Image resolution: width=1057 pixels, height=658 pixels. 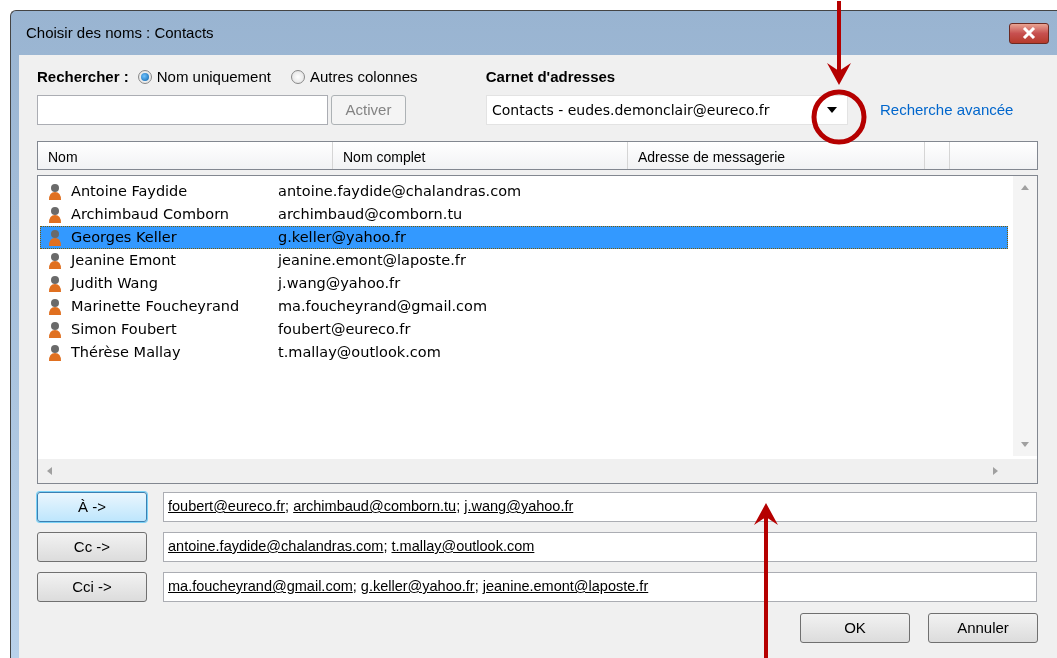 I want to click on close-button, so click(x=1029, y=33).